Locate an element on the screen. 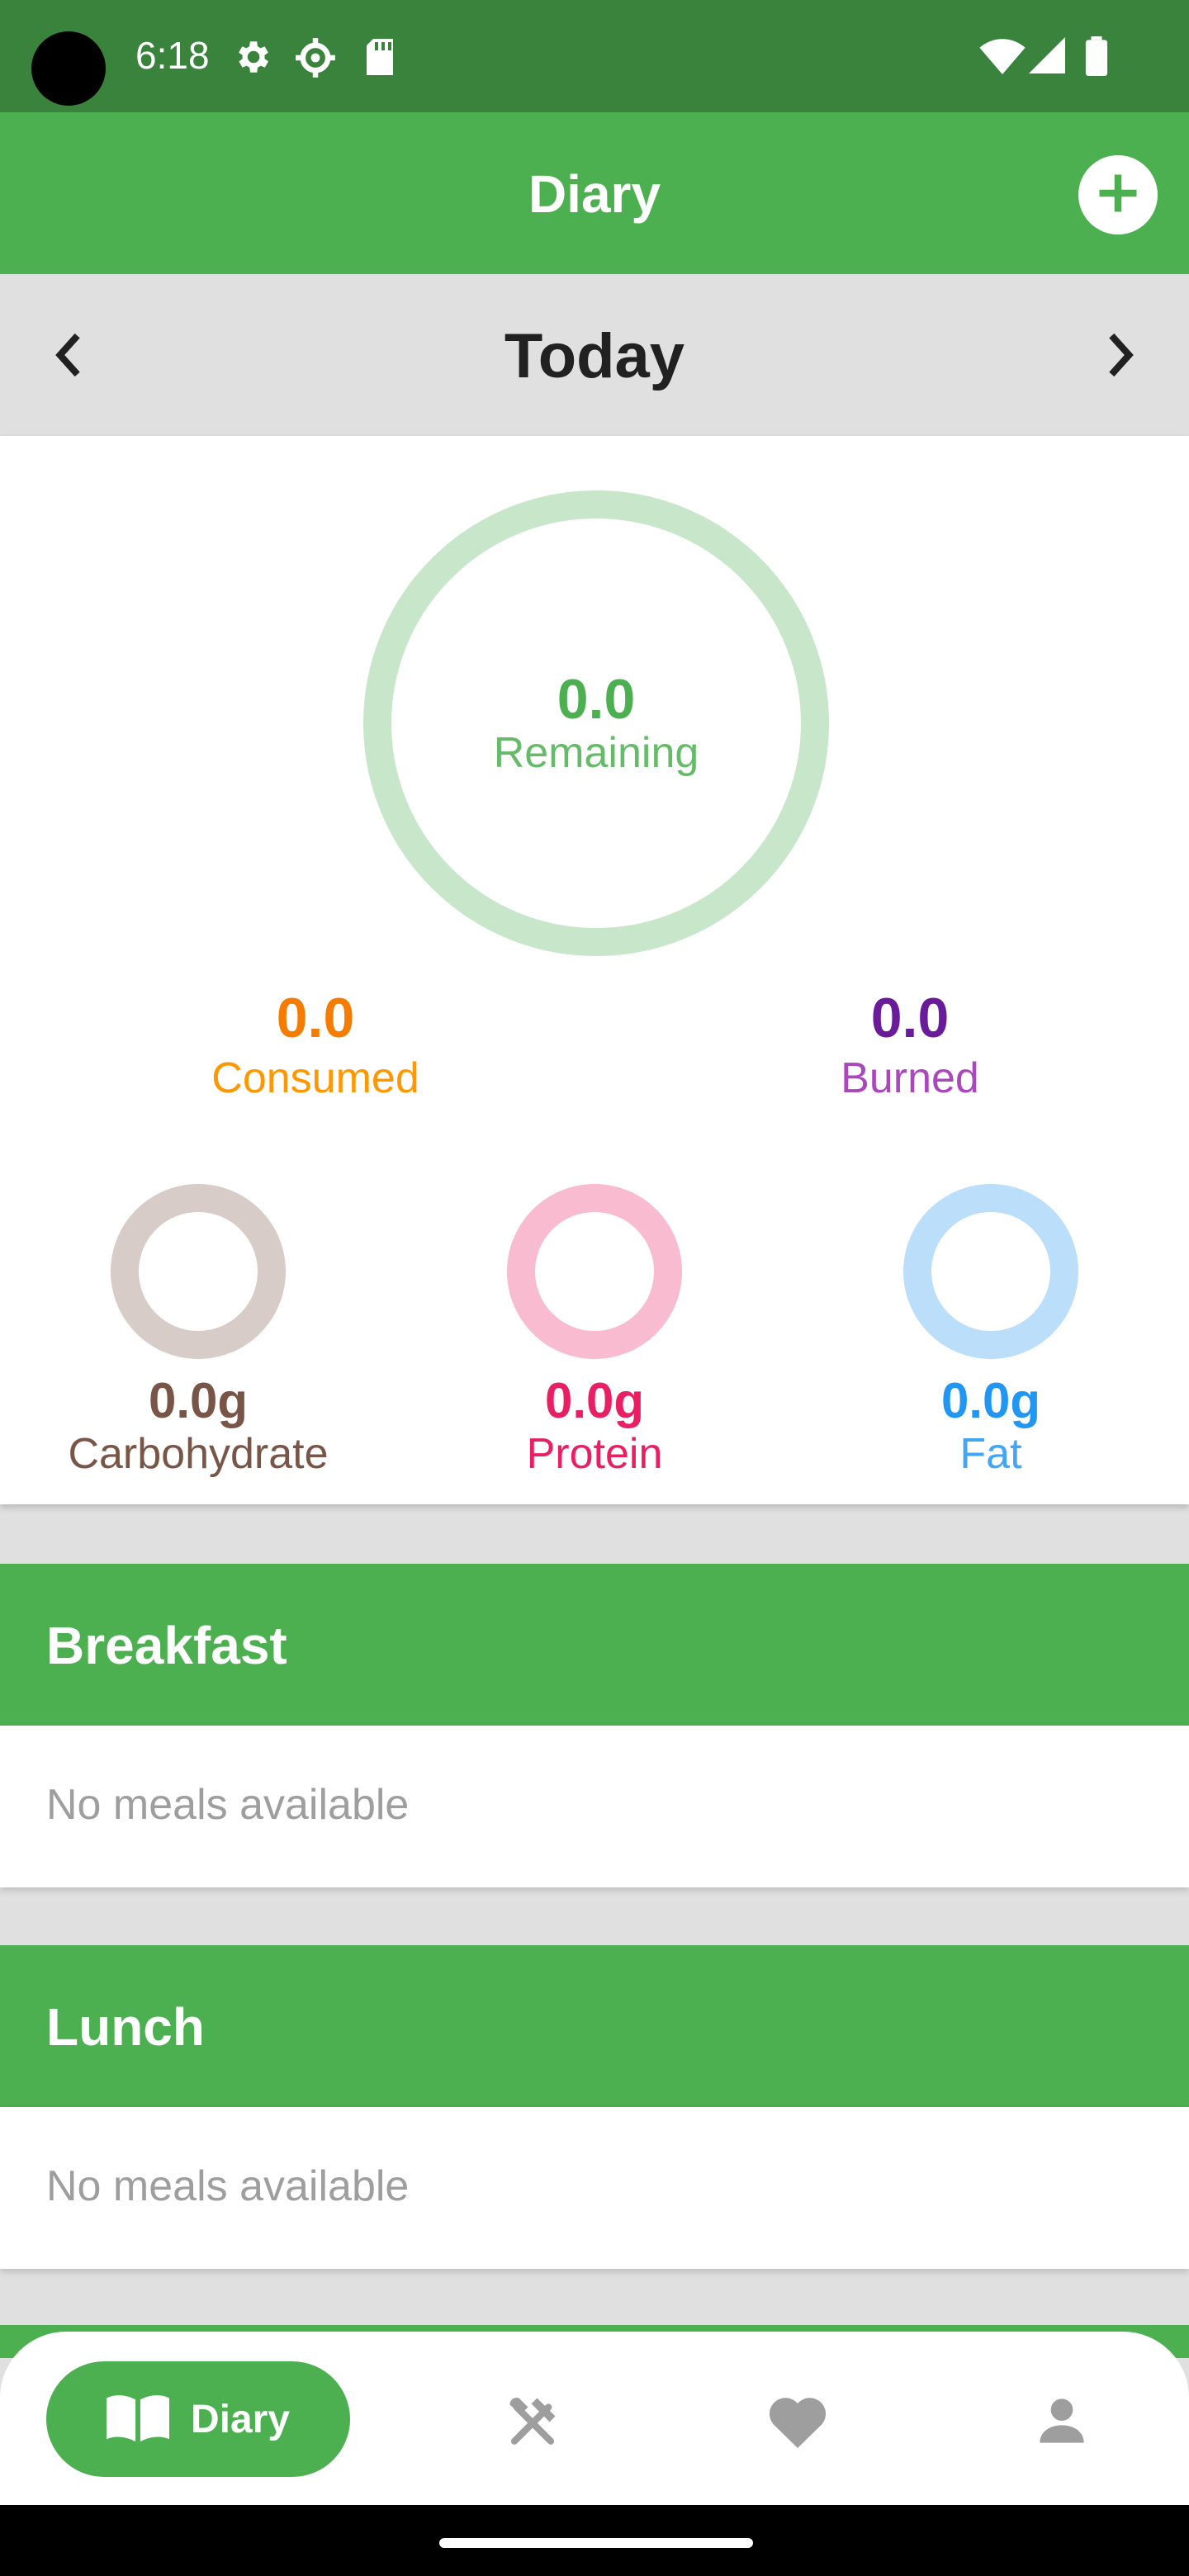 This screenshot has width=1189, height=2576. book-open-icon is located at coordinates (137, 2419).